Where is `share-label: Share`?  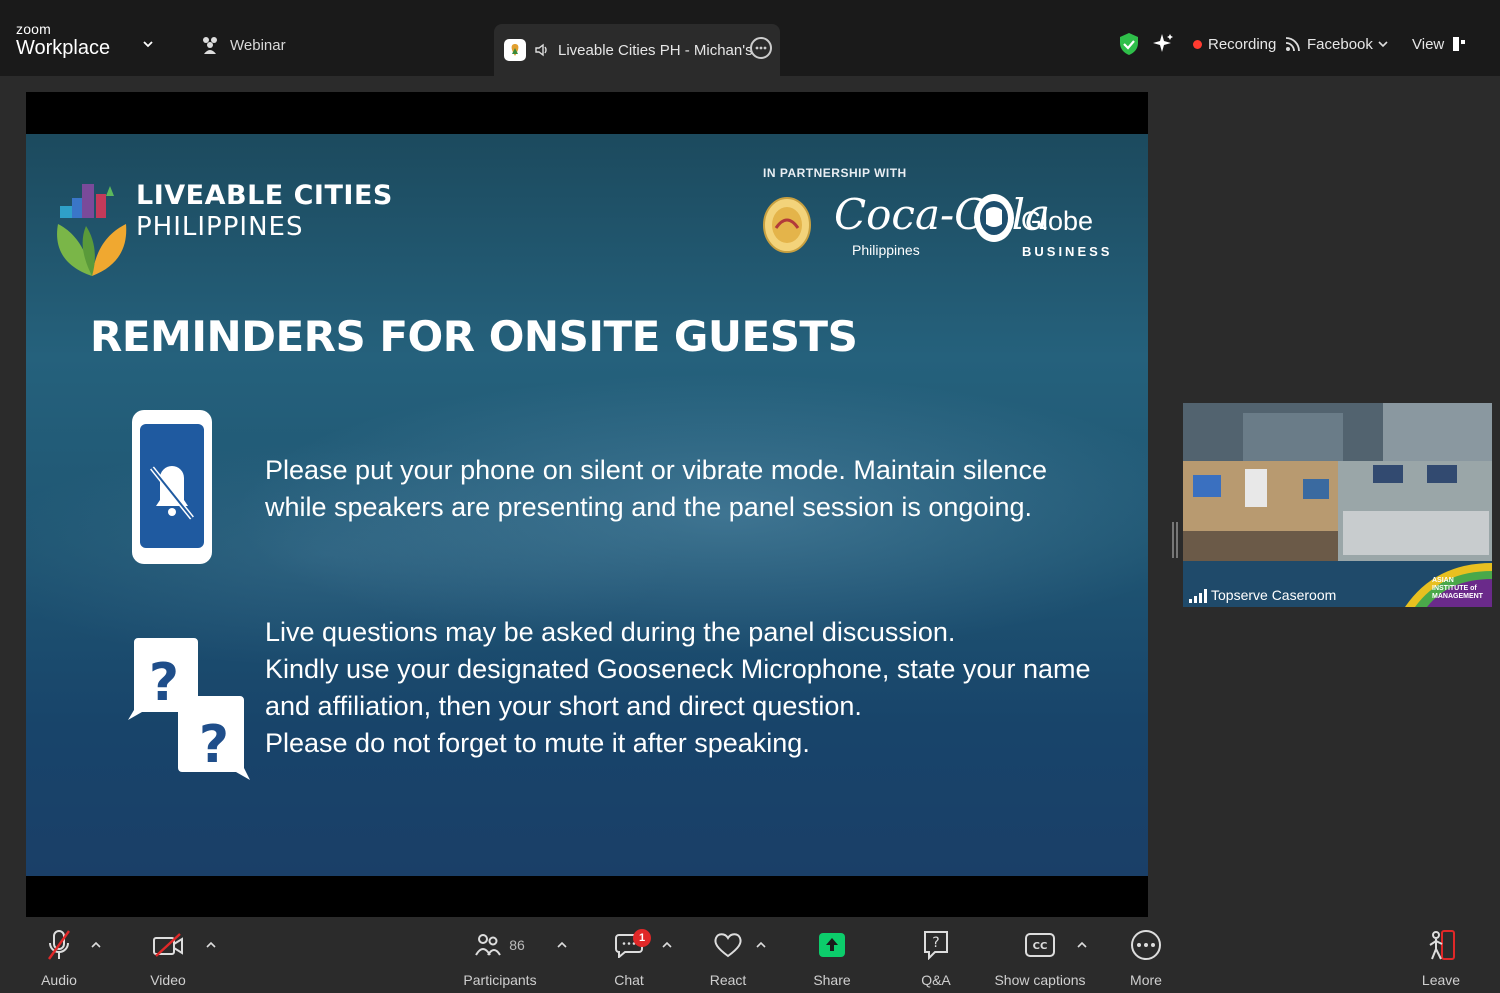 share-label: Share is located at coordinates (832, 980).